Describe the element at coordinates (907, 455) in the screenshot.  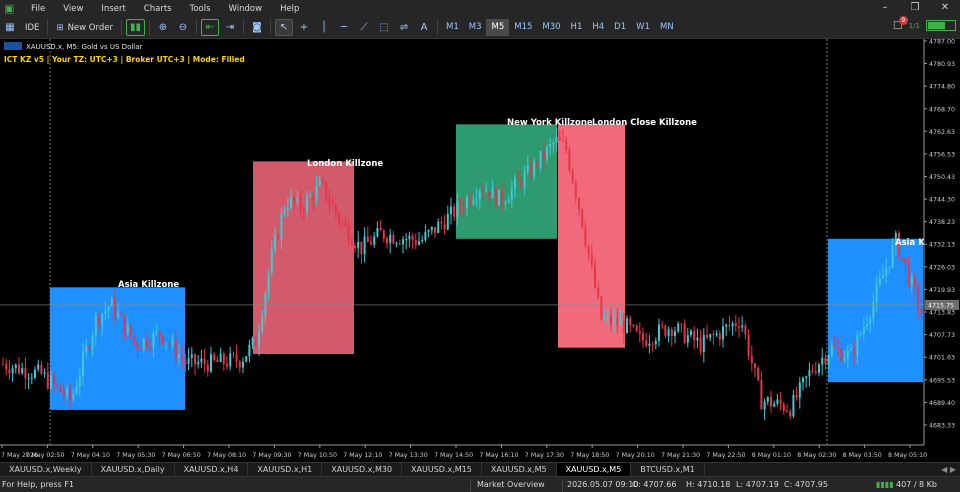
I see `time-tick-label: 8 May 05:10` at that location.